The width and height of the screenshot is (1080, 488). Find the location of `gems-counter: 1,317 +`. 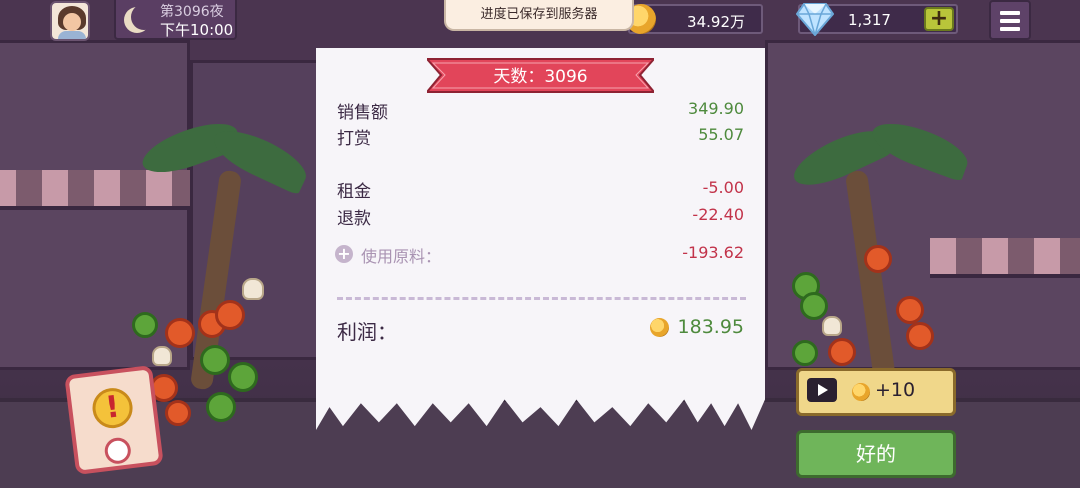

gems-counter: 1,317 + is located at coordinates (877, 19).